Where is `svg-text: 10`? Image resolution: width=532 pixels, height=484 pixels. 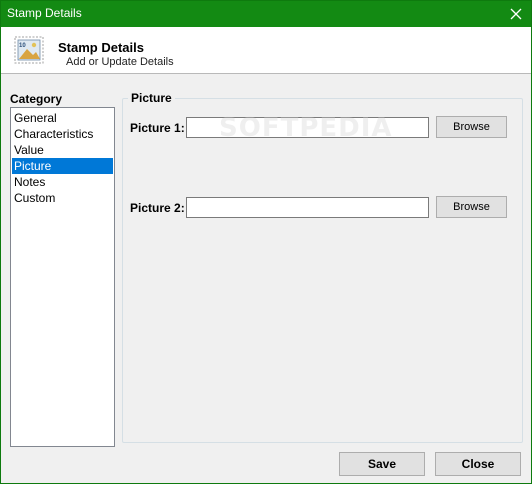 svg-text: 10 is located at coordinates (22, 46).